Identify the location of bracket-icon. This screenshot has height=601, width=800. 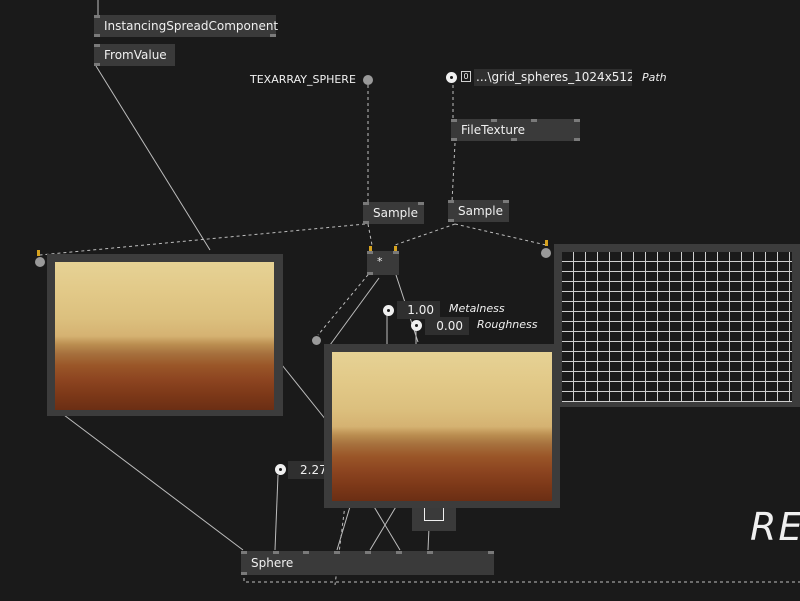
(434, 513).